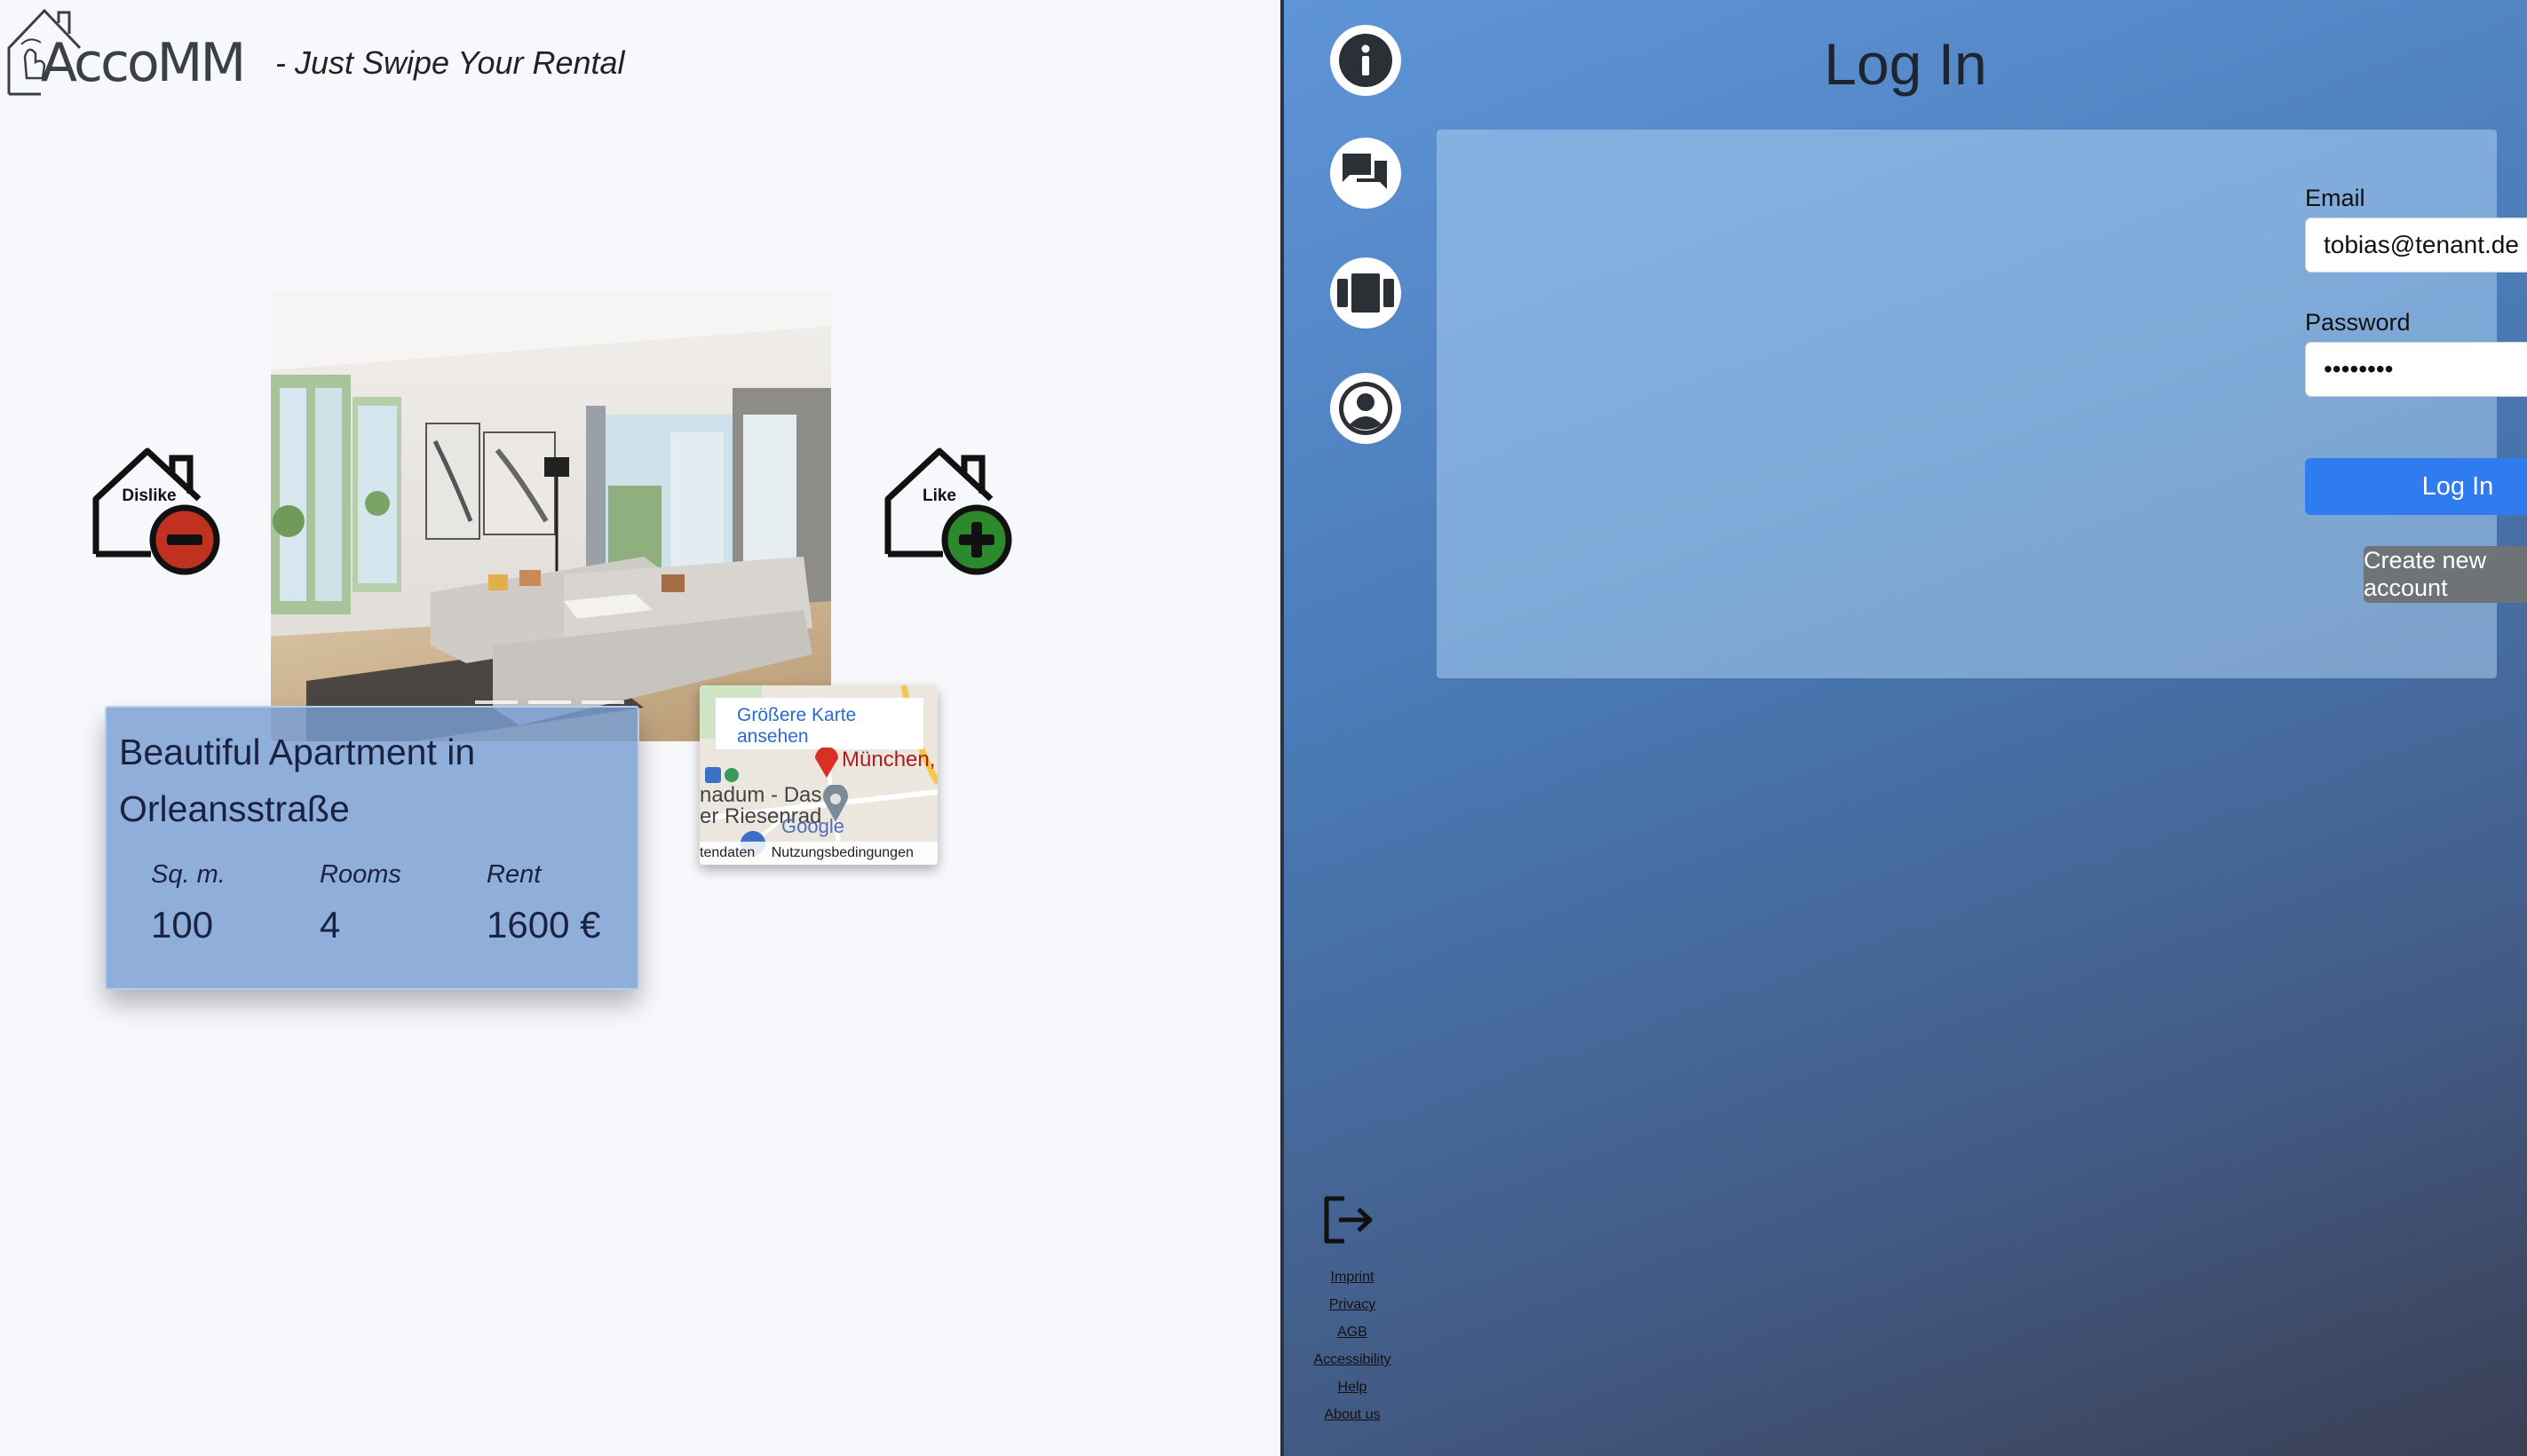  I want to click on nav-profile-button, so click(1365, 408).